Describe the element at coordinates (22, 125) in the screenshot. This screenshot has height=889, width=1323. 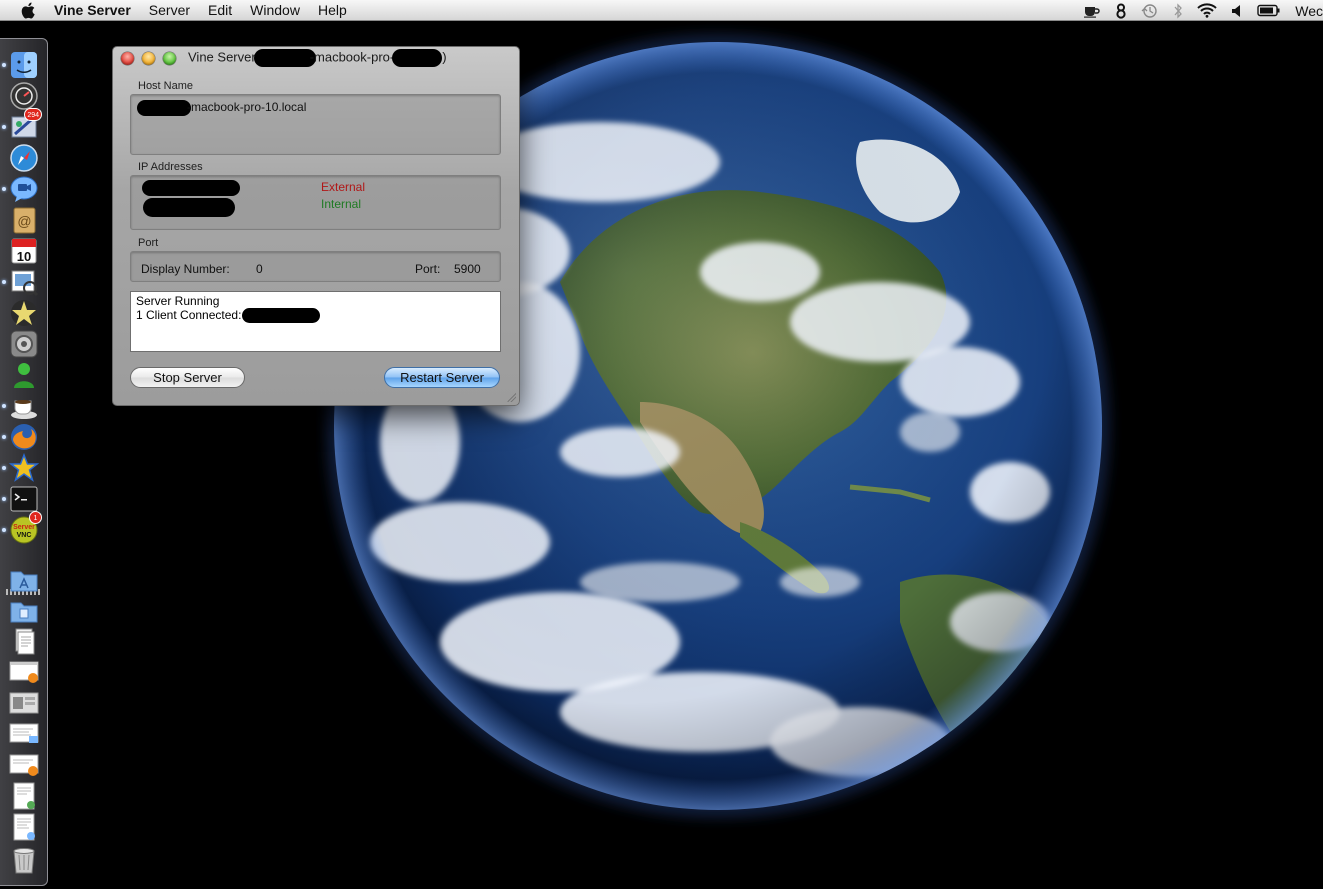
I see `mail-icon: 294` at that location.